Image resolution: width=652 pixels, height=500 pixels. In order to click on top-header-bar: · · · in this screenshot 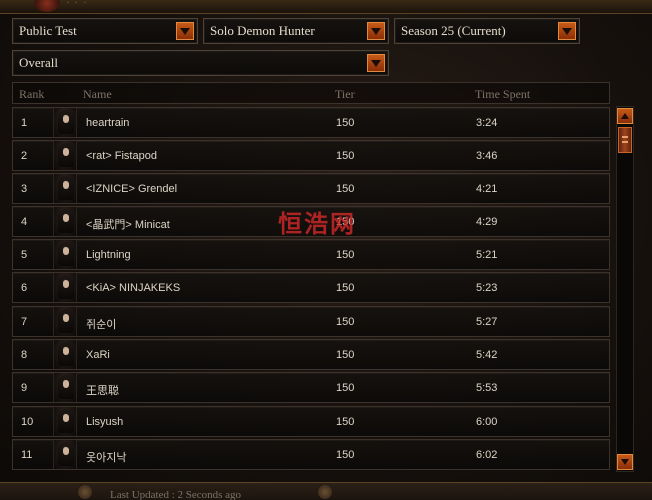, I will do `click(326, 7)`.